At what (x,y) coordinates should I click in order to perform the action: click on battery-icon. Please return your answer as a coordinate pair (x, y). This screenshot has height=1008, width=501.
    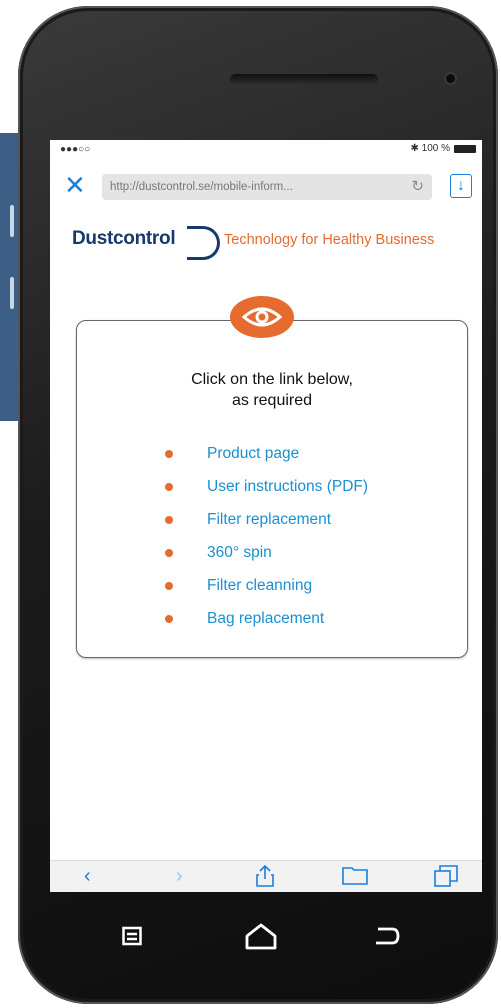
    Looking at the image, I should click on (465, 148).